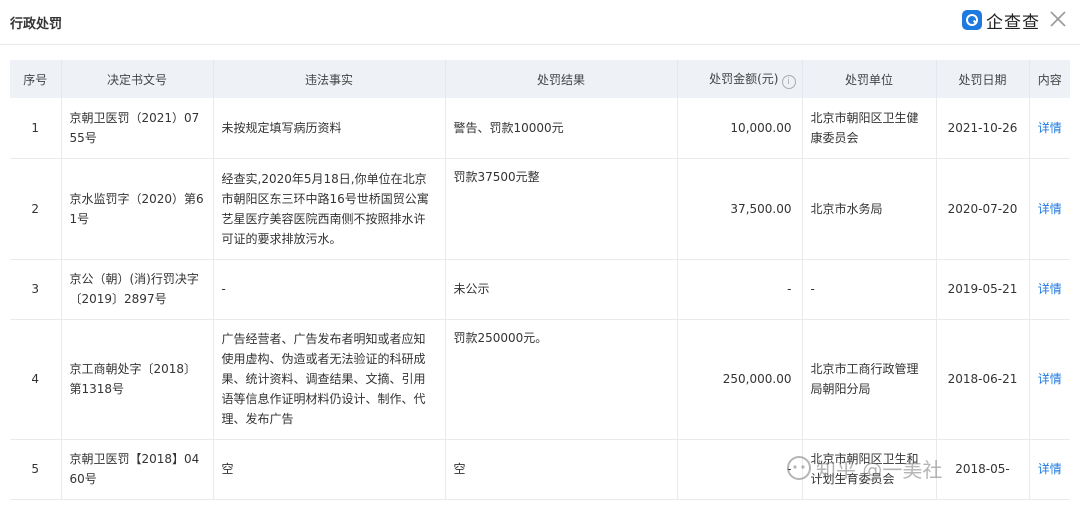 This screenshot has width=1080, height=512. What do you see at coordinates (869, 79) in the screenshot?
I see `col-header-authority: 处罚单位` at bounding box center [869, 79].